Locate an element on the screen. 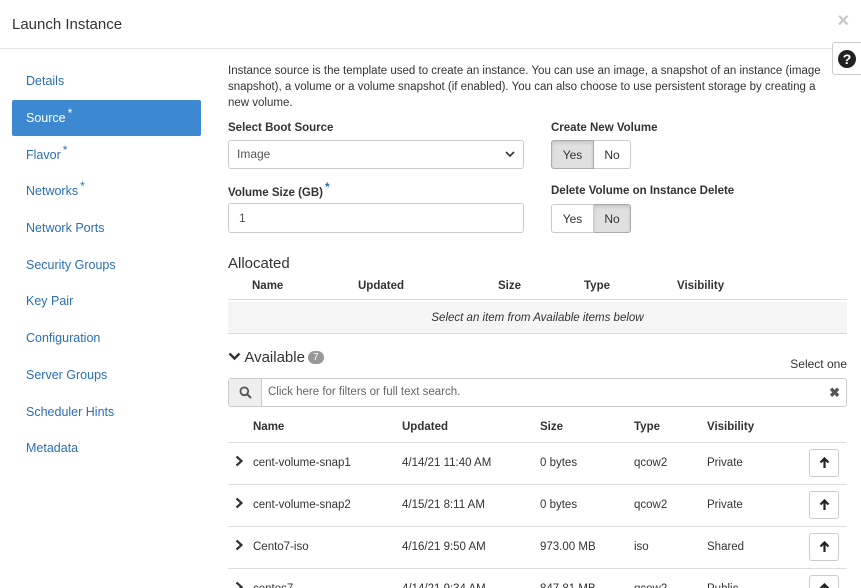 This screenshot has height=588, width=861. modal-title: Launch Instance is located at coordinates (67, 24).